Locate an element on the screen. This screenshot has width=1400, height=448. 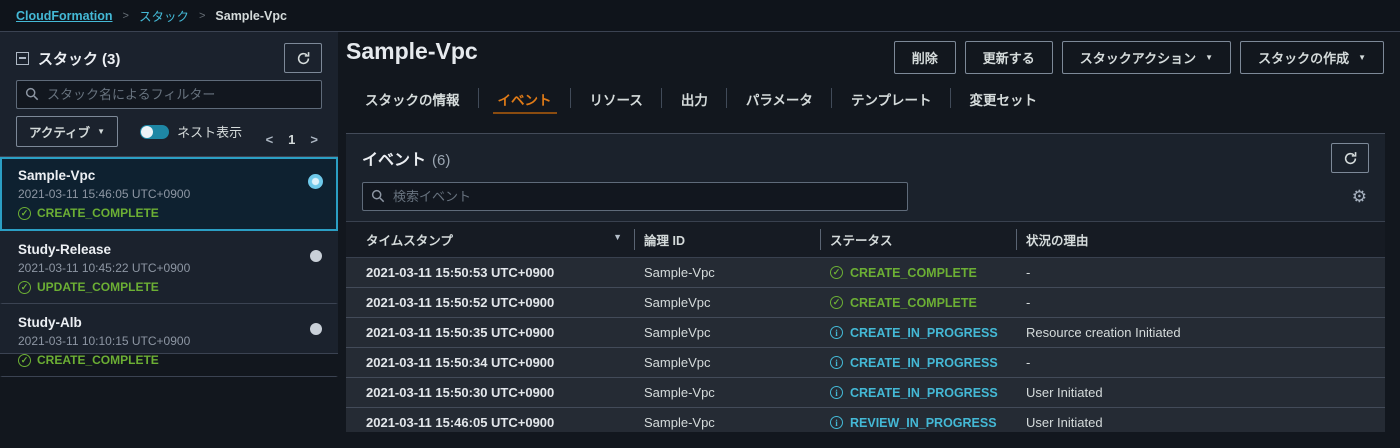
collapse-panel-icon is located at coordinates (22, 58).